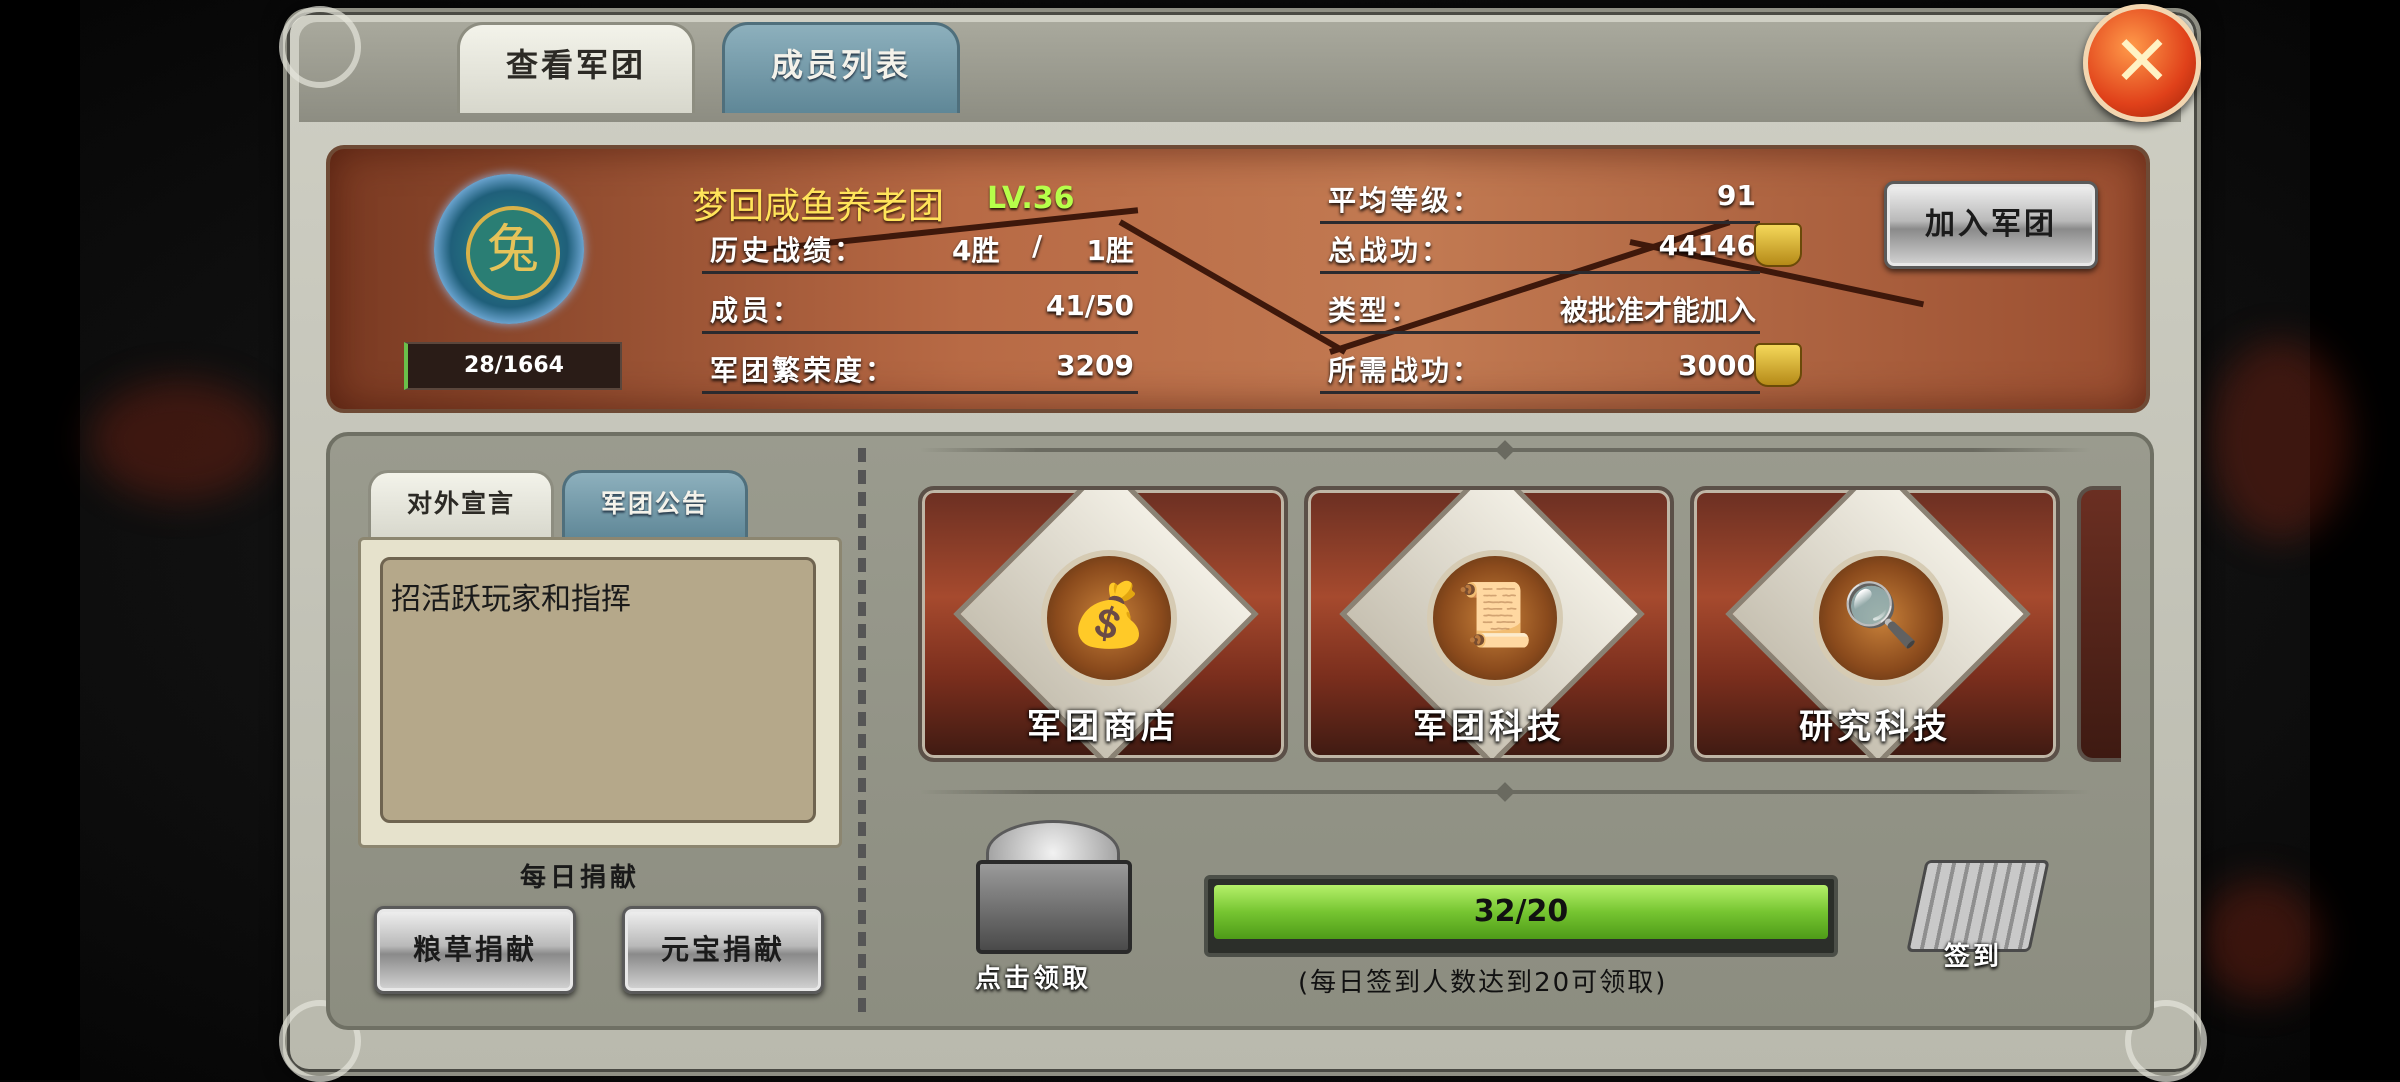 This screenshot has width=2400, height=1082. Describe the element at coordinates (757, 310) in the screenshot. I see `members-label: 成员：` at that location.